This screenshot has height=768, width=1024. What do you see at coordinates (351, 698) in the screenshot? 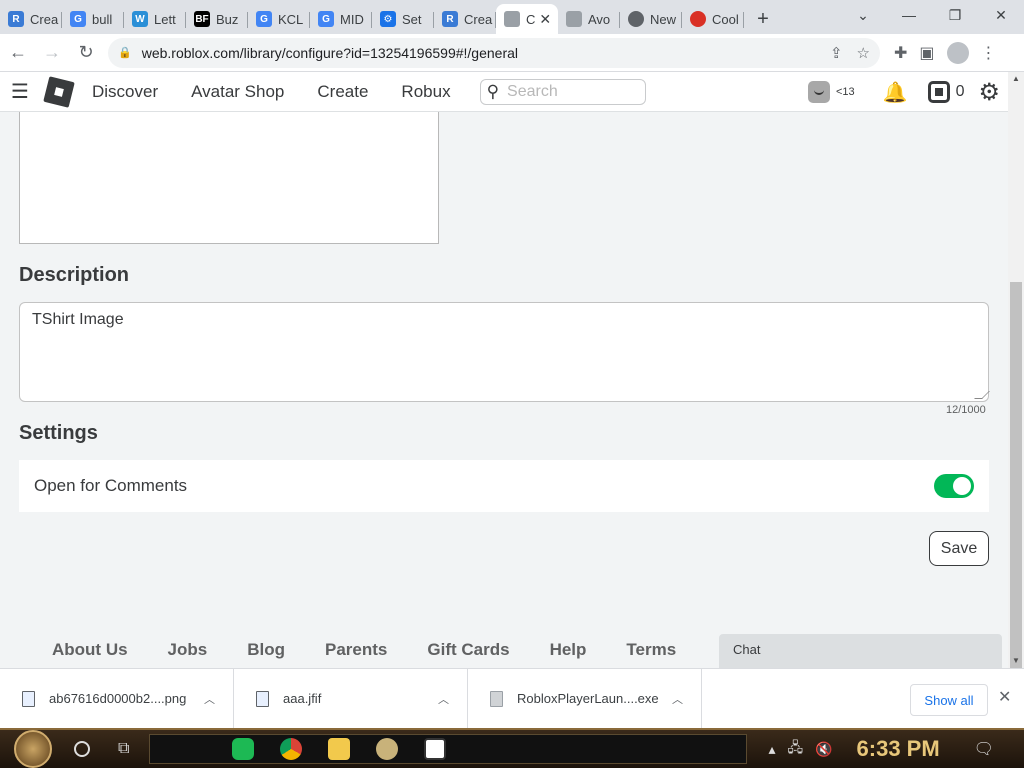
I see `download-item: aaa.jfif ︿` at bounding box center [351, 698].